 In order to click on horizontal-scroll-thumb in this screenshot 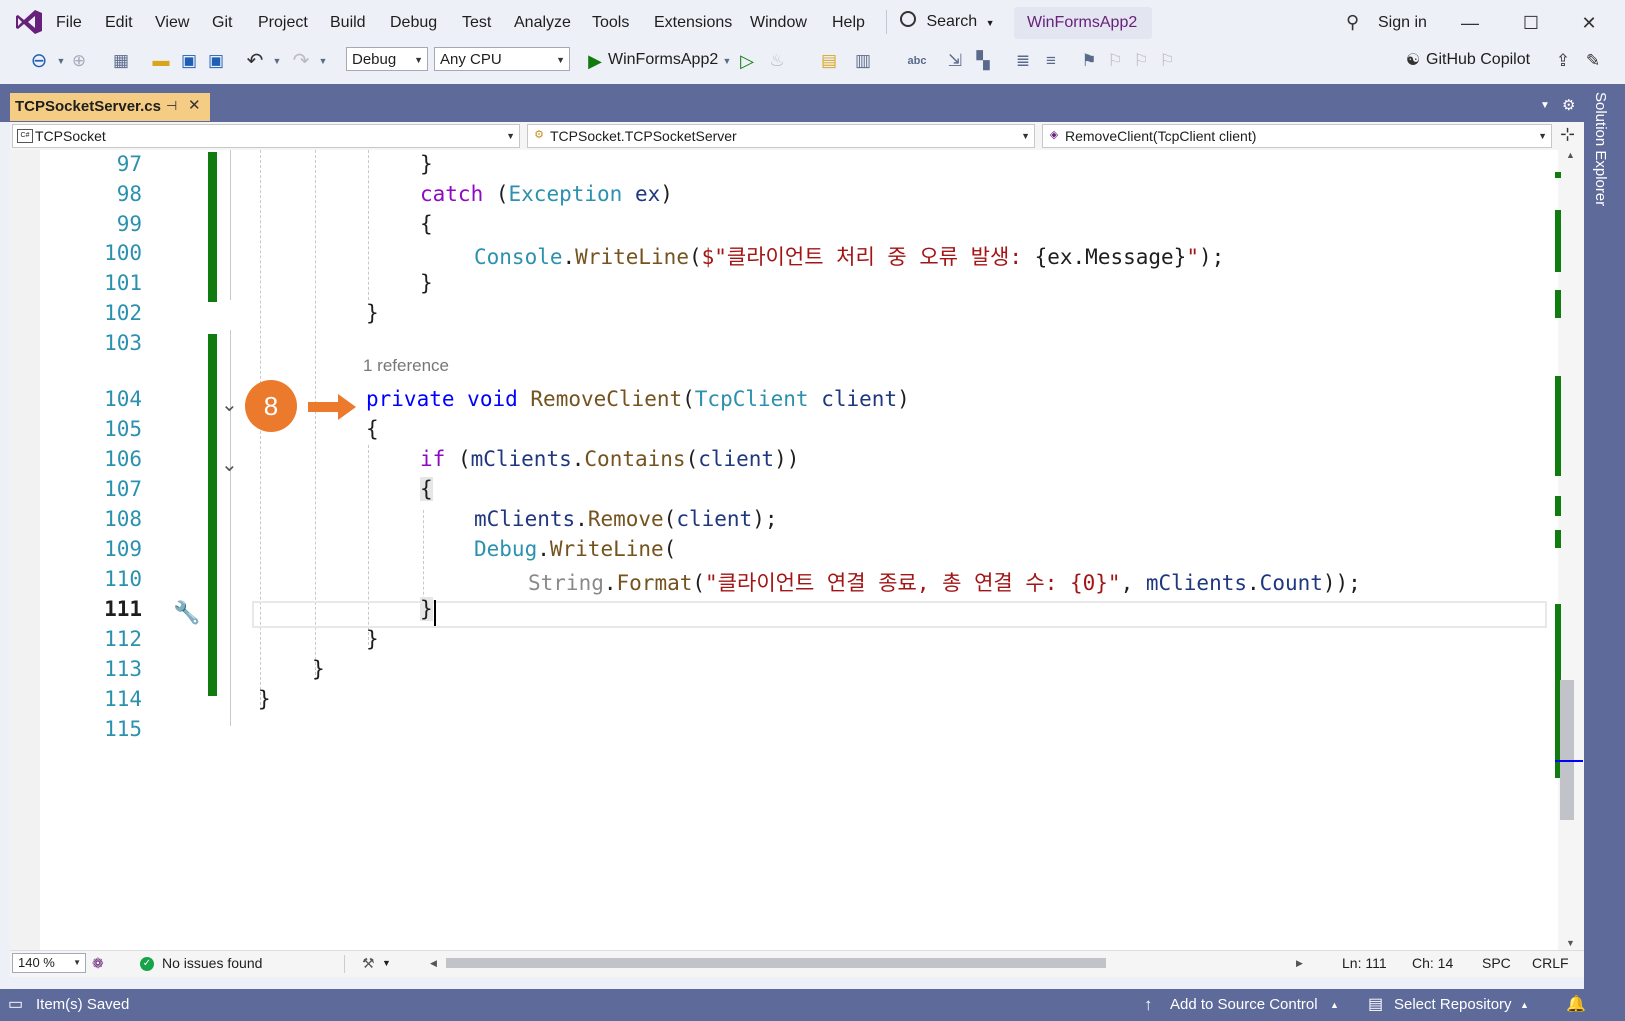, I will do `click(776, 963)`.